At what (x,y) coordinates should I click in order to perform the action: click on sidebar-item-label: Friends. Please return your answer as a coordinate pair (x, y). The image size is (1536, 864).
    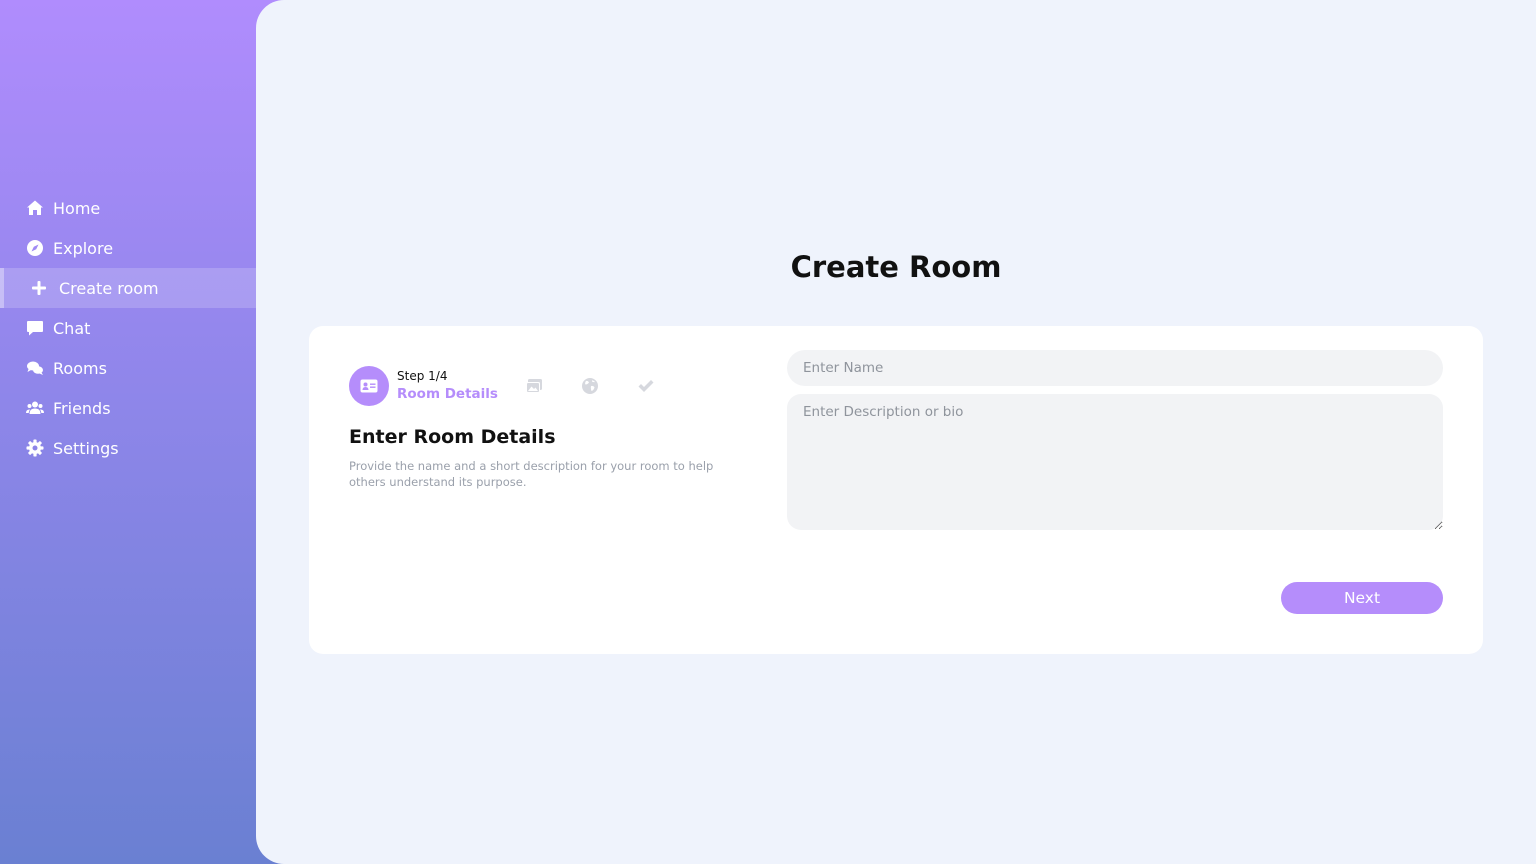
    Looking at the image, I should click on (82, 408).